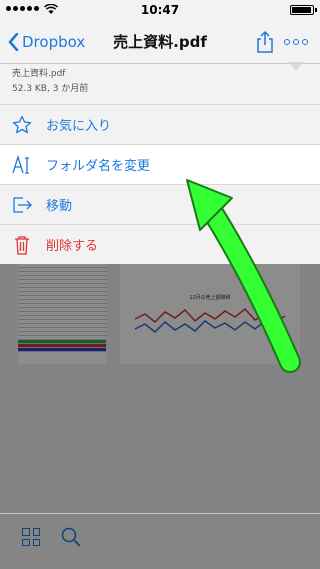  Describe the element at coordinates (296, 42) in the screenshot. I see `more-icon` at that location.